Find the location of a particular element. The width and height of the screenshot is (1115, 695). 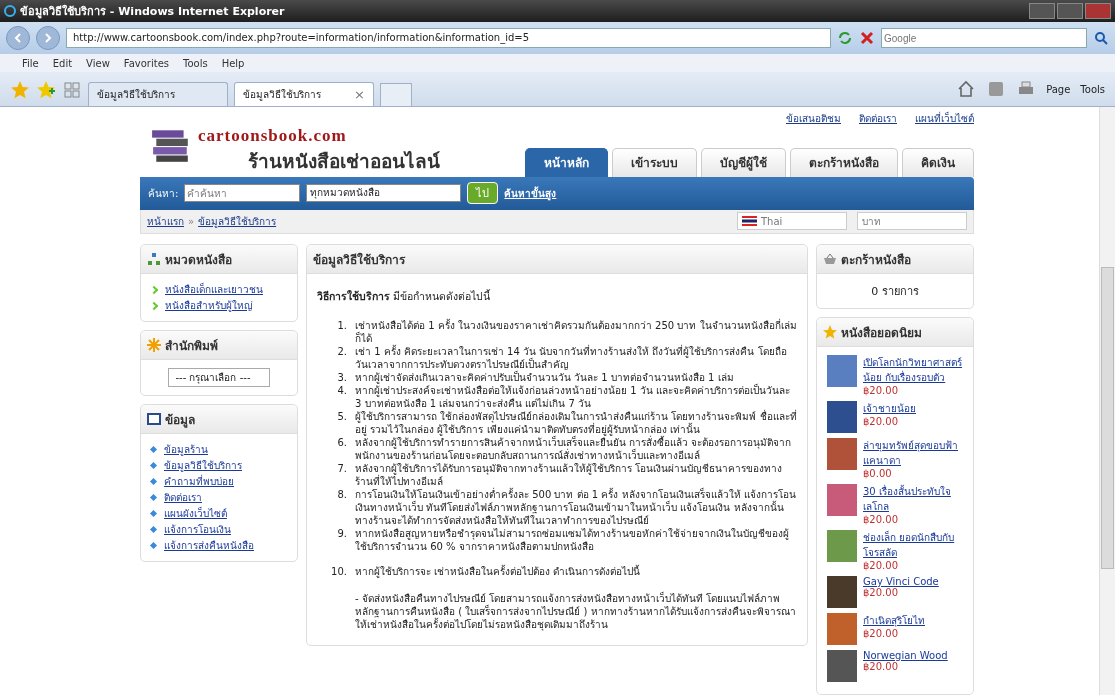

keyword-field: คำค้นหา is located at coordinates (242, 193).